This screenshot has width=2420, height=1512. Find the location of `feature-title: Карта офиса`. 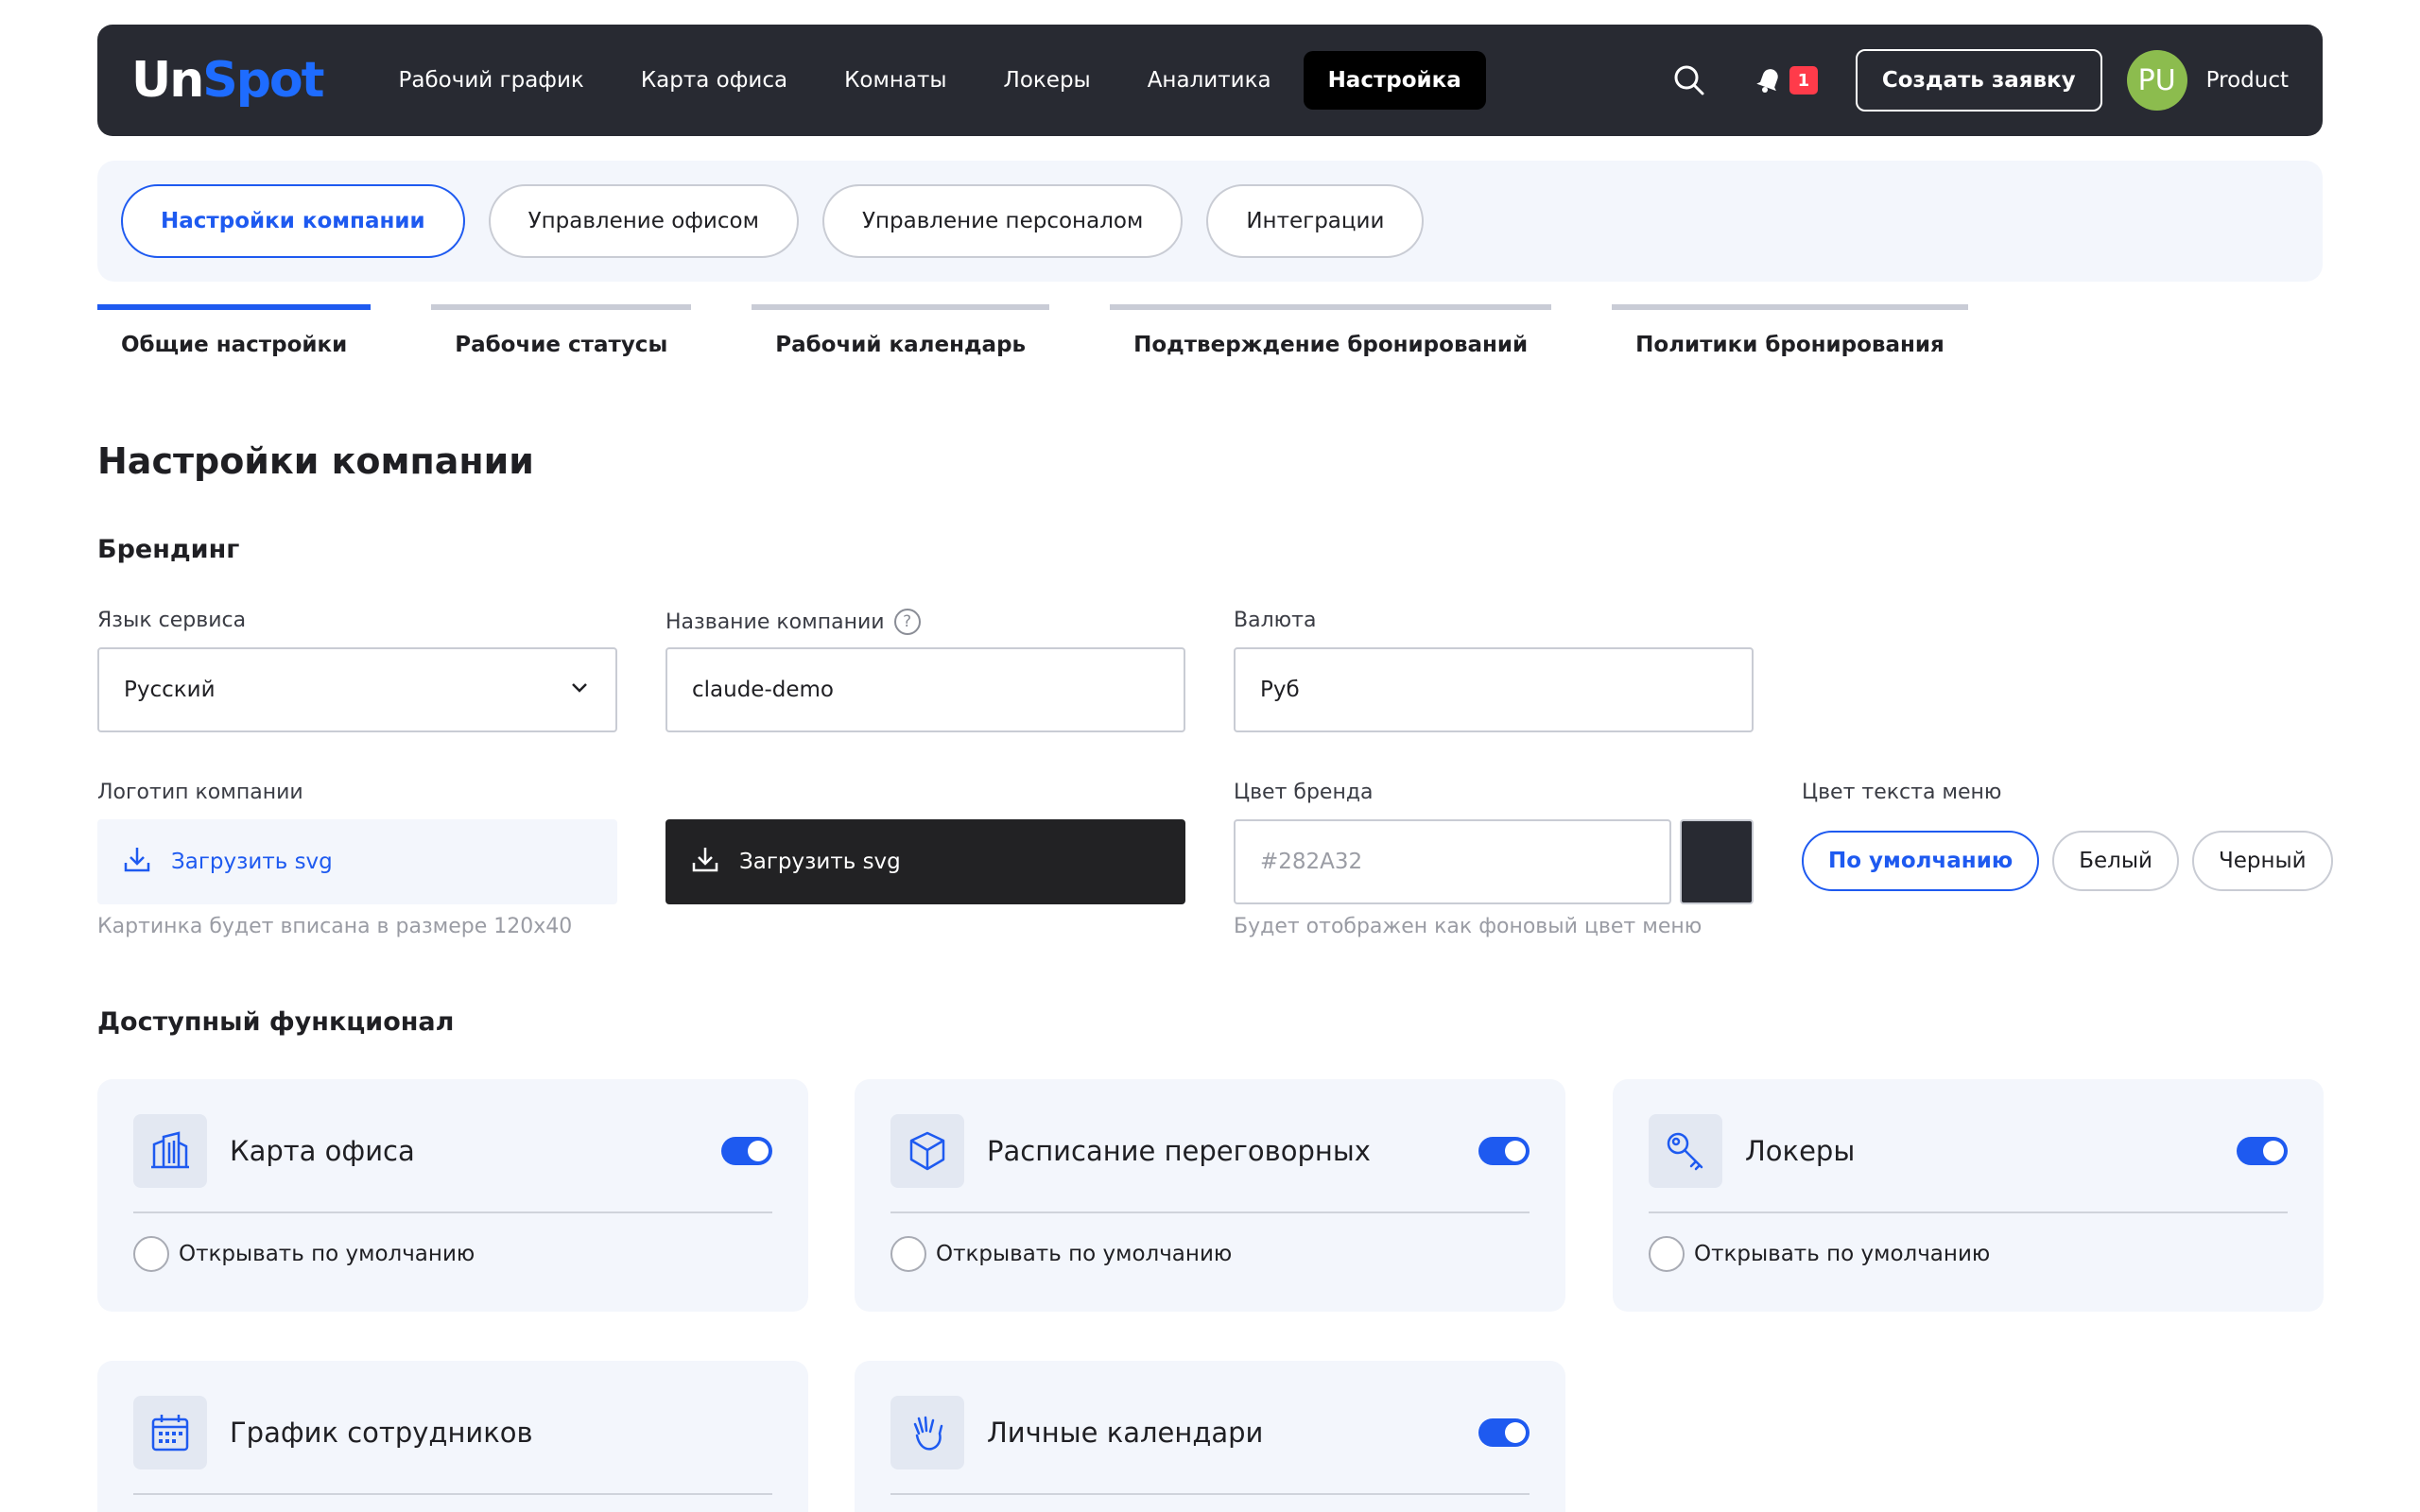

feature-title: Карта офиса is located at coordinates (322, 1151).